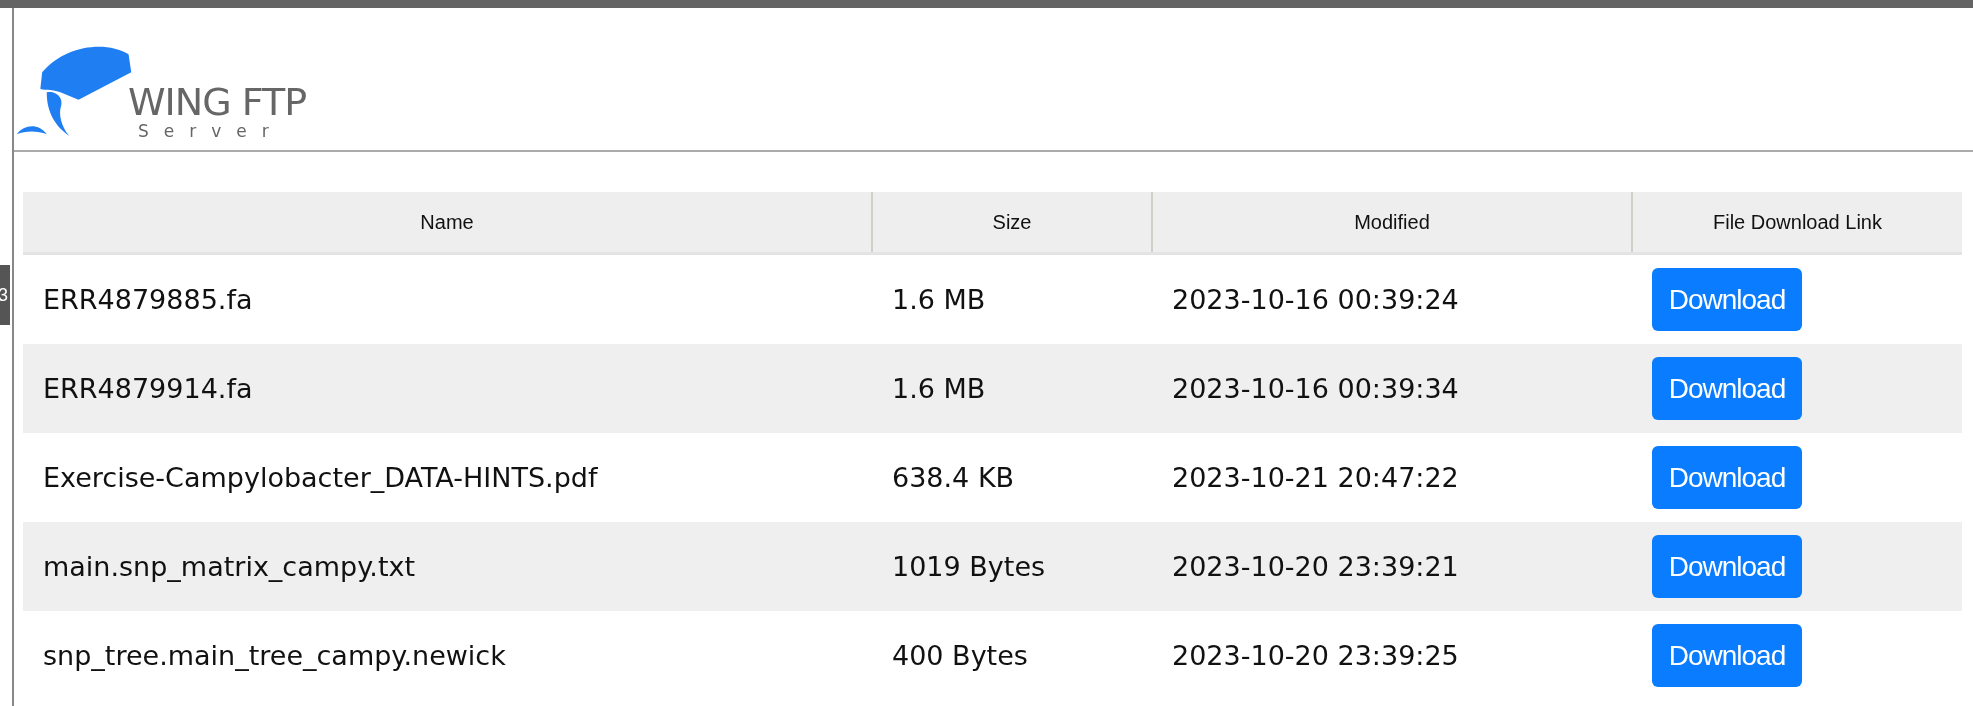 The width and height of the screenshot is (1973, 706). I want to click on logo-subtitle: Server, so click(211, 131).